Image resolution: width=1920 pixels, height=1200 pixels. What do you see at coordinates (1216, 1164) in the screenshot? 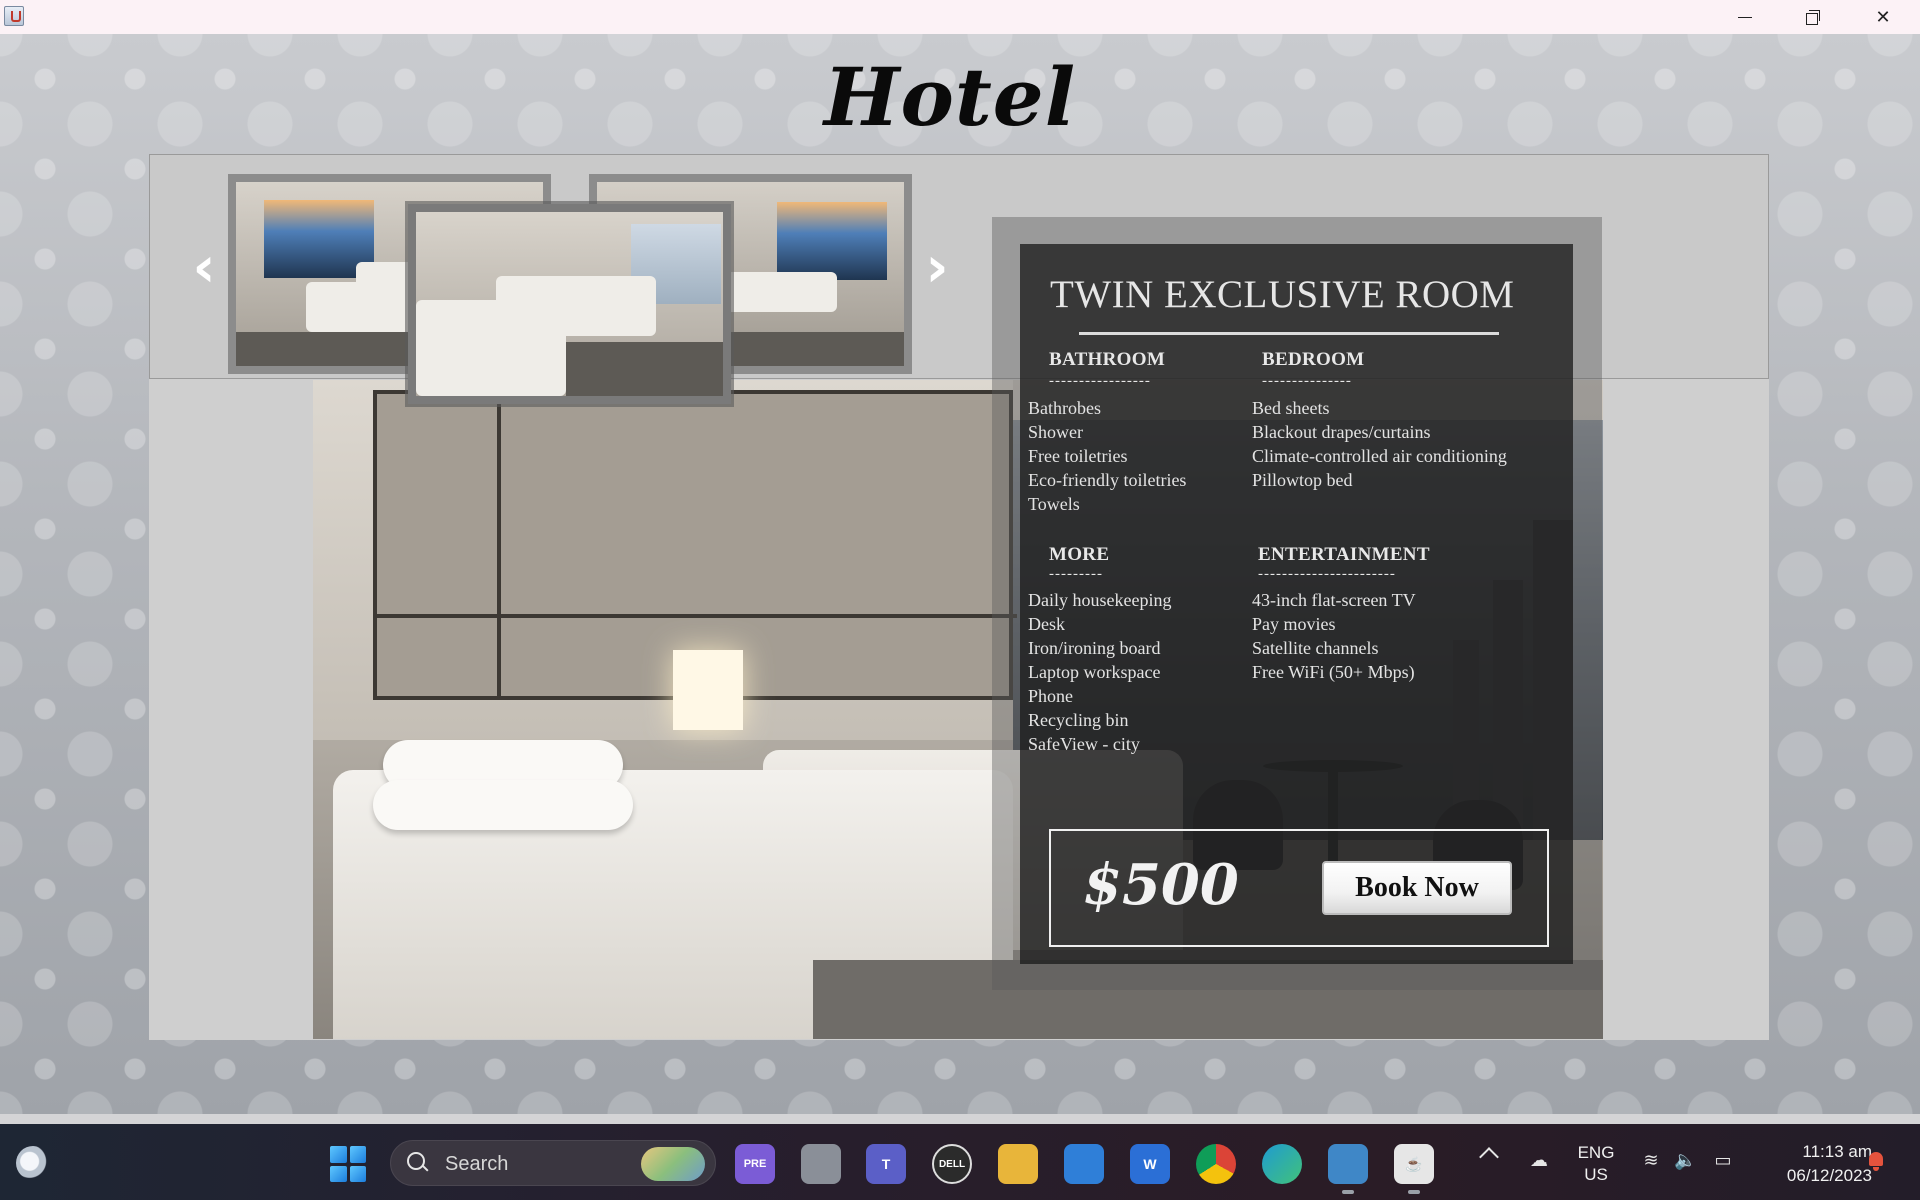
I see `chrome-icon` at bounding box center [1216, 1164].